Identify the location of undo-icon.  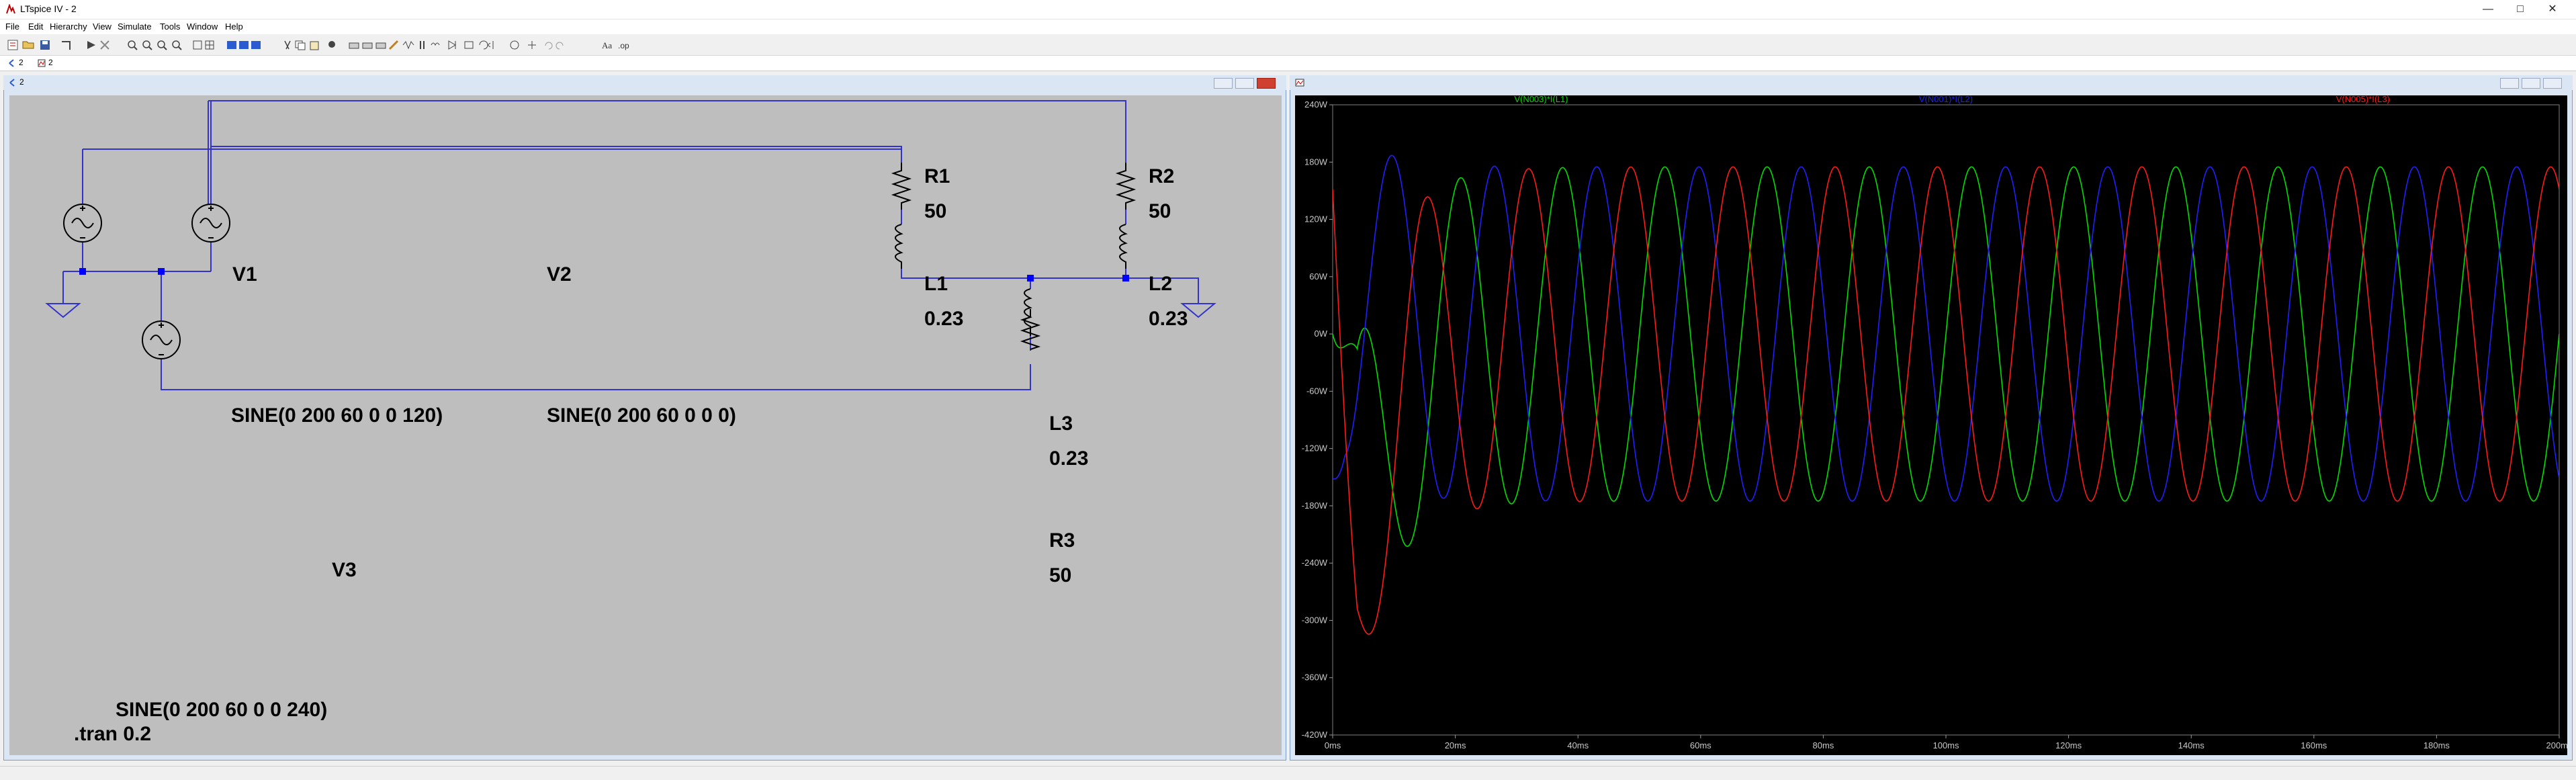
(549, 46).